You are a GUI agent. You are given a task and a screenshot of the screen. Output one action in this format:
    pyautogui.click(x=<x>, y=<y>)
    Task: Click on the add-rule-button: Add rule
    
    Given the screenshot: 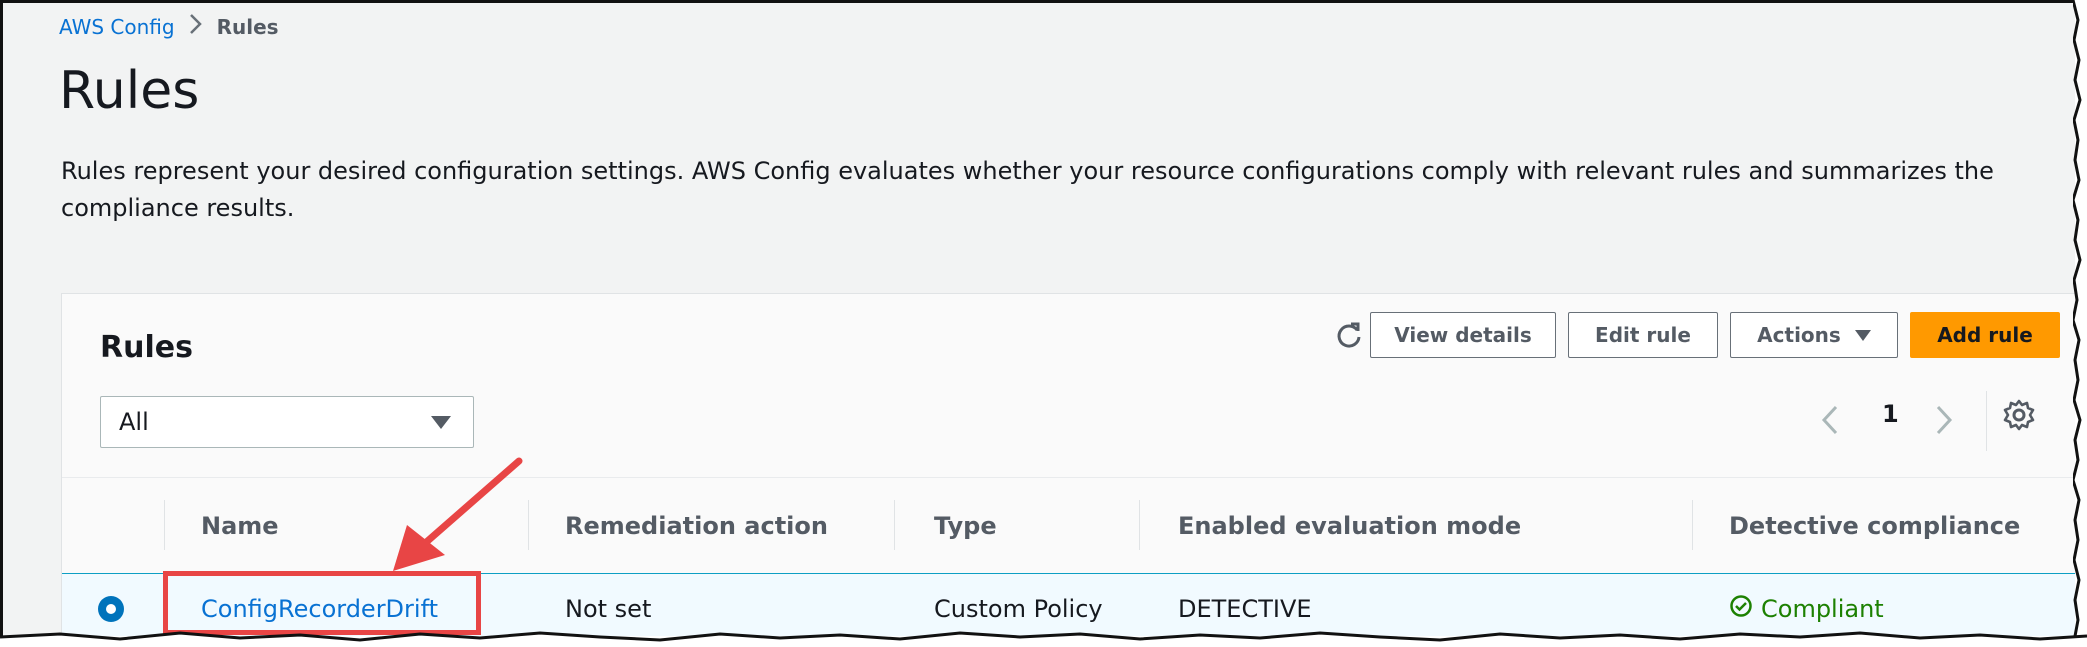 What is the action you would take?
    pyautogui.click(x=1985, y=335)
    